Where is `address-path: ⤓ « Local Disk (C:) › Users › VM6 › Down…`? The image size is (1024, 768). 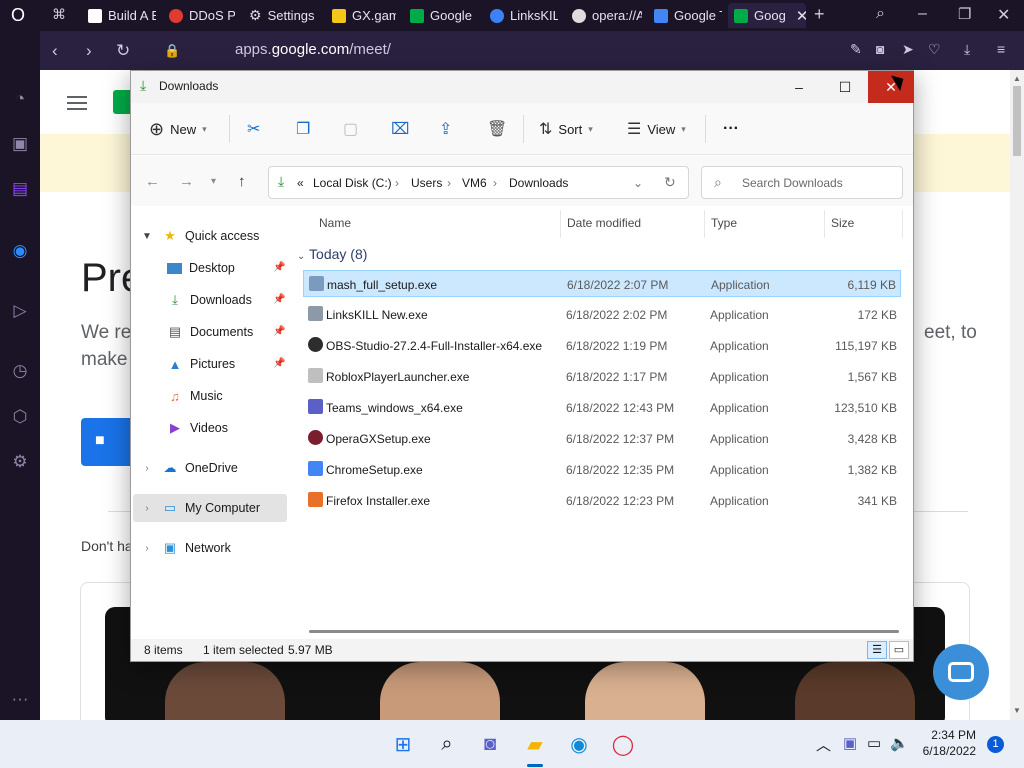 address-path: ⤓ « Local Disk (C:) › Users › VM6 › Down… is located at coordinates (478, 182).